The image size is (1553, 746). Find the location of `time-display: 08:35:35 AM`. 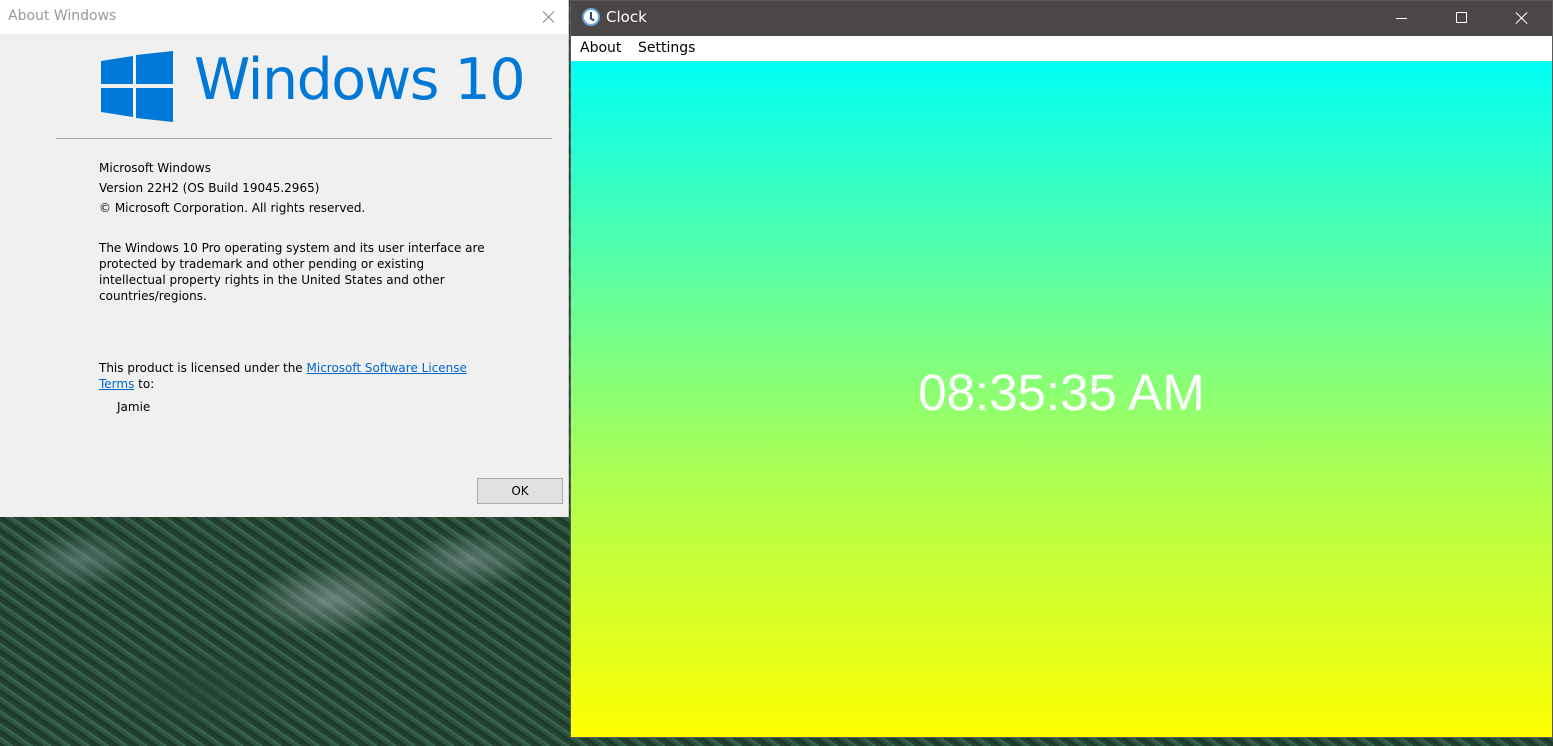

time-display: 08:35:35 AM is located at coordinates (1061, 392).